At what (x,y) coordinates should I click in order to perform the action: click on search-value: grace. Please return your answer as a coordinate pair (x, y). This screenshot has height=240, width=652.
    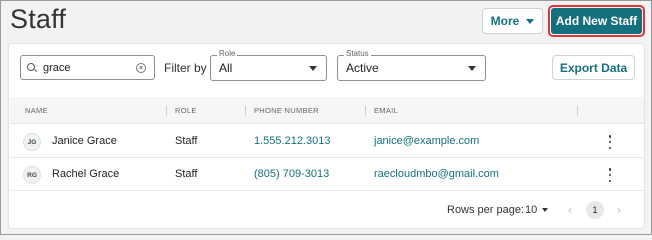
    Looking at the image, I should click on (57, 67).